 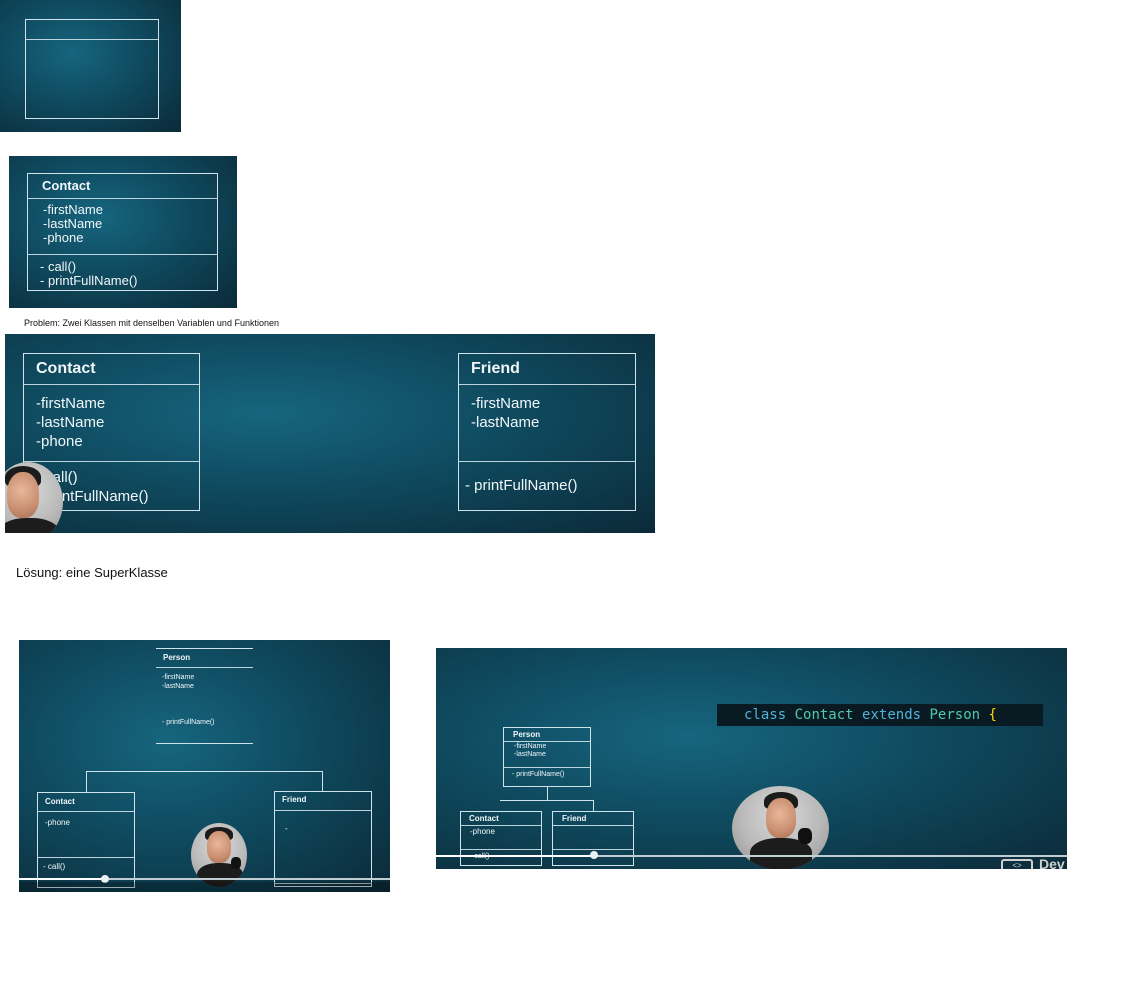 I want to click on contact-method-printfullname: - printFullName(), so click(x=89, y=280).